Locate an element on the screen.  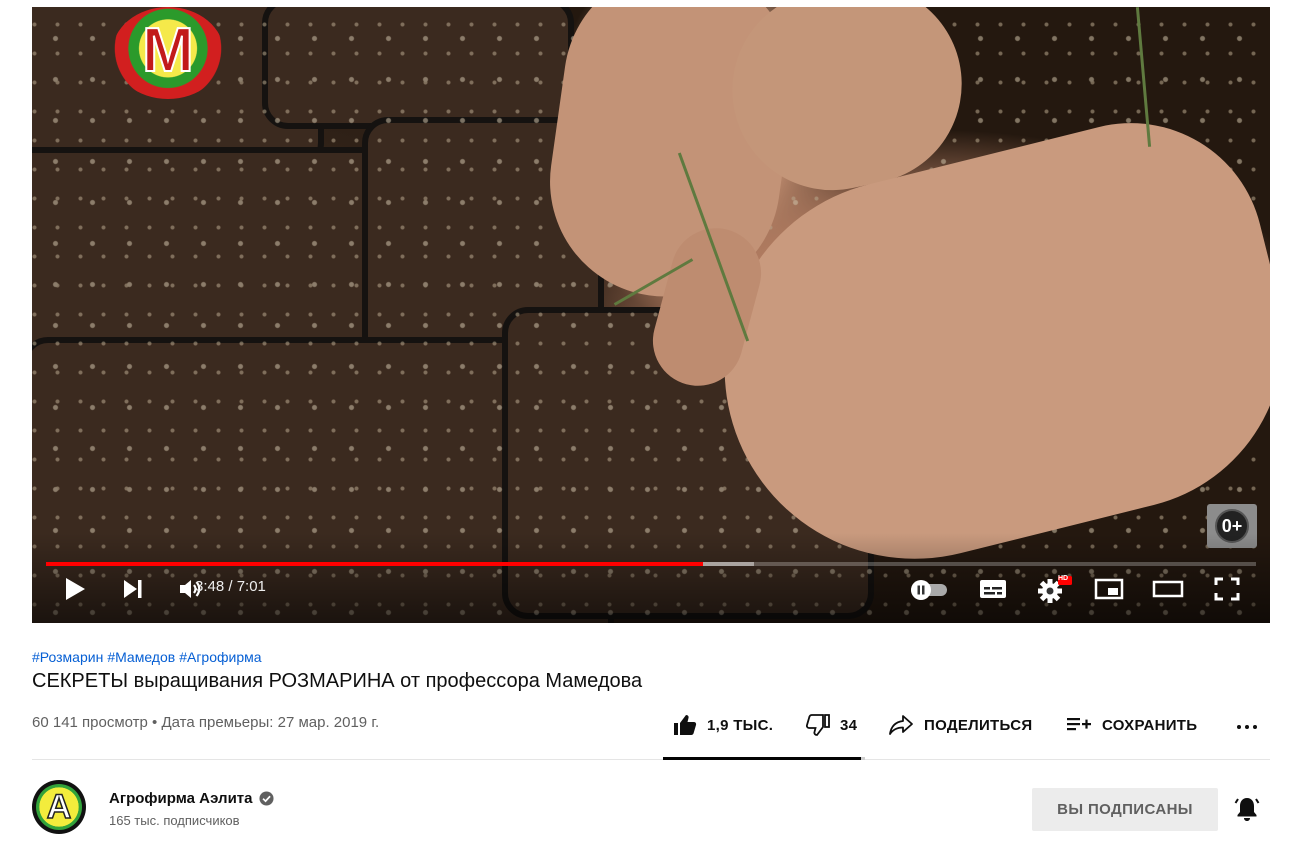
progress-bar is located at coordinates (651, 564).